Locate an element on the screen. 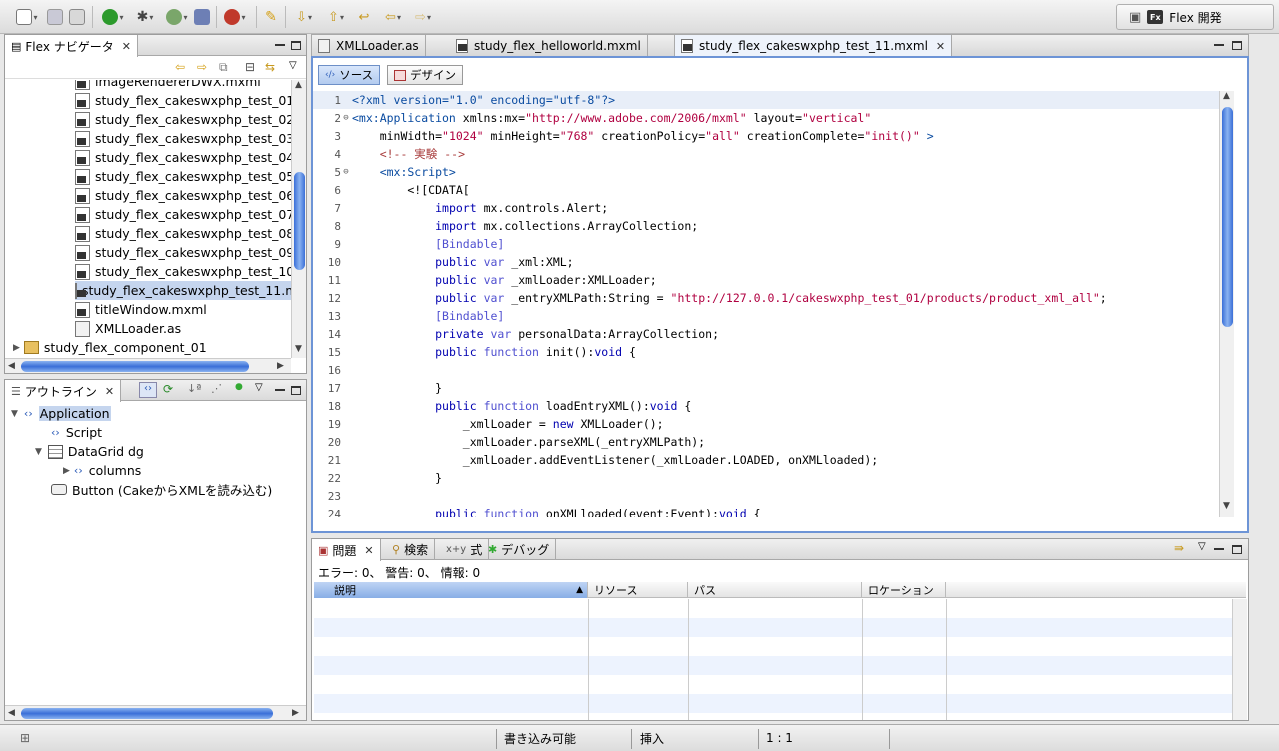 The height and width of the screenshot is (751, 1279). tab-cakeswxphp-test-11: study_flex_cakeswxphp_test_11.mxml ✕ is located at coordinates (813, 46).